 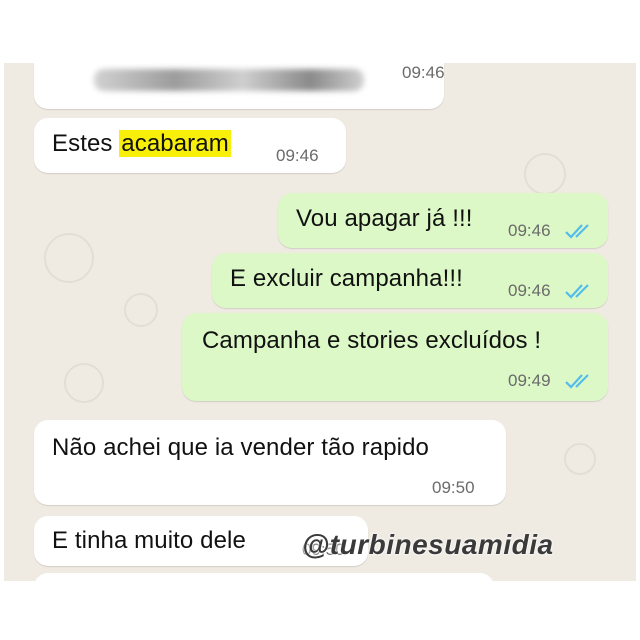 What do you see at coordinates (428, 544) in the screenshot?
I see `watermark: @turbinesuamidia` at bounding box center [428, 544].